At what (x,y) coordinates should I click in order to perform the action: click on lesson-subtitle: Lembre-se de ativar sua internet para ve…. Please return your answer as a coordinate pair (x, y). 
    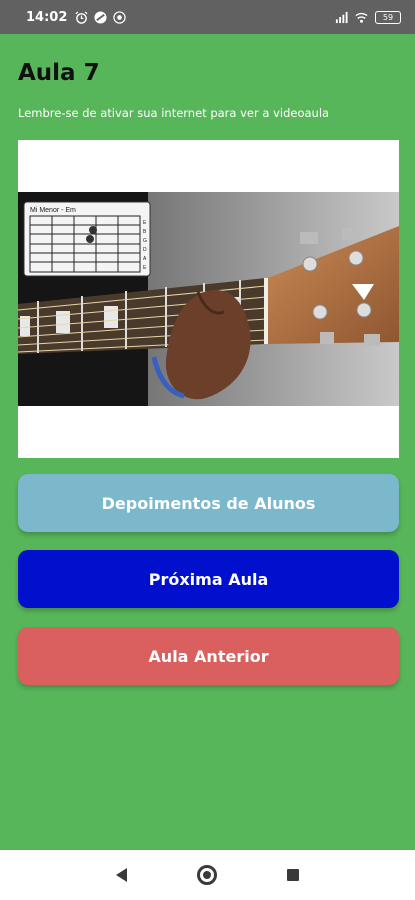
    Looking at the image, I should click on (174, 113).